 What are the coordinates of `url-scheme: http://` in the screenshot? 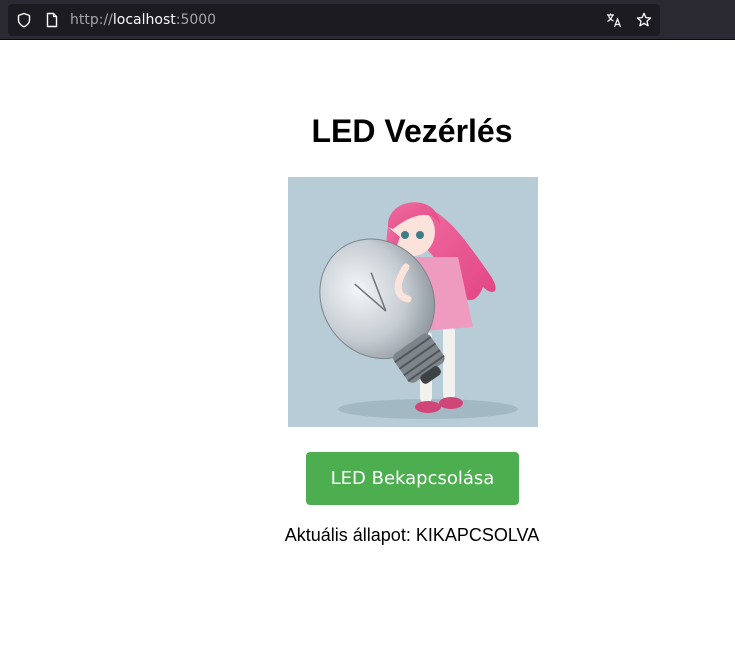 It's located at (91, 20).